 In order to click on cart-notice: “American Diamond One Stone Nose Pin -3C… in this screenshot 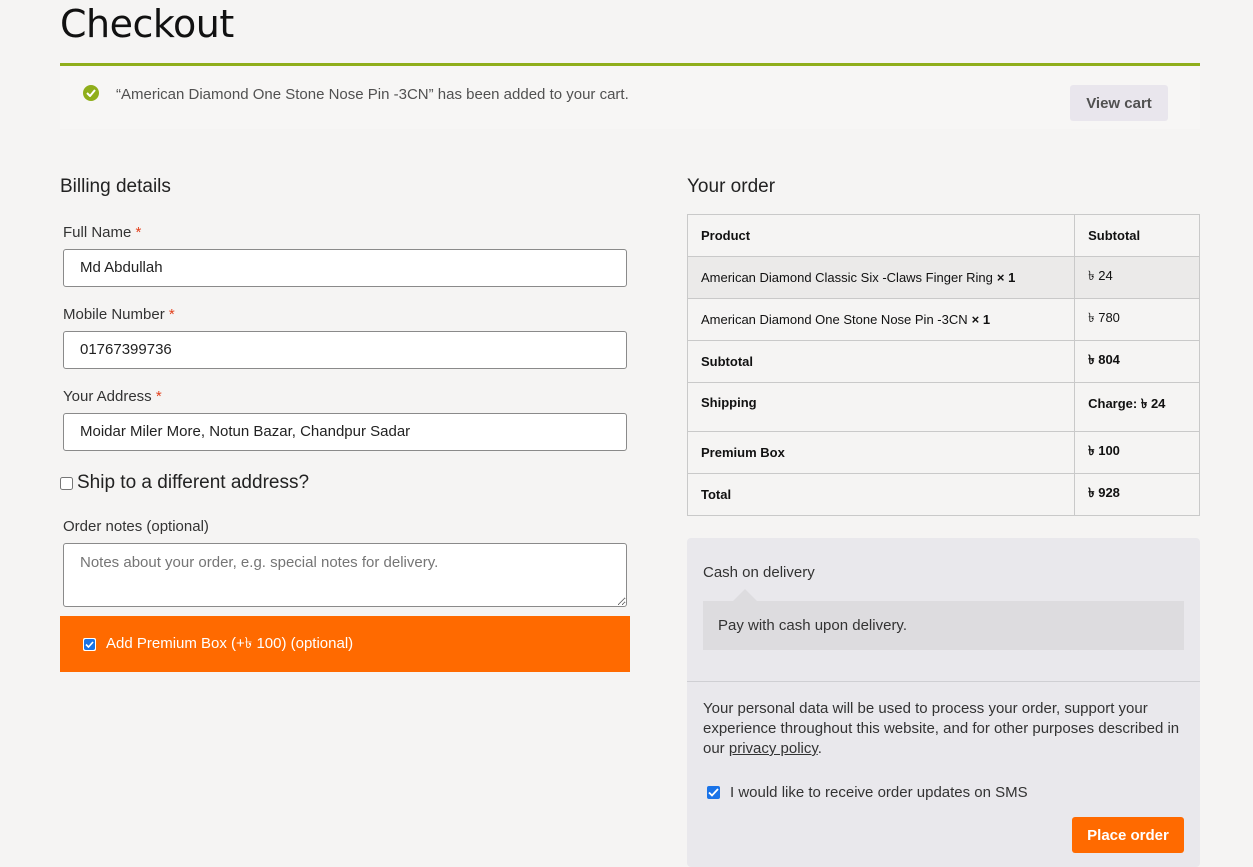, I will do `click(630, 96)`.